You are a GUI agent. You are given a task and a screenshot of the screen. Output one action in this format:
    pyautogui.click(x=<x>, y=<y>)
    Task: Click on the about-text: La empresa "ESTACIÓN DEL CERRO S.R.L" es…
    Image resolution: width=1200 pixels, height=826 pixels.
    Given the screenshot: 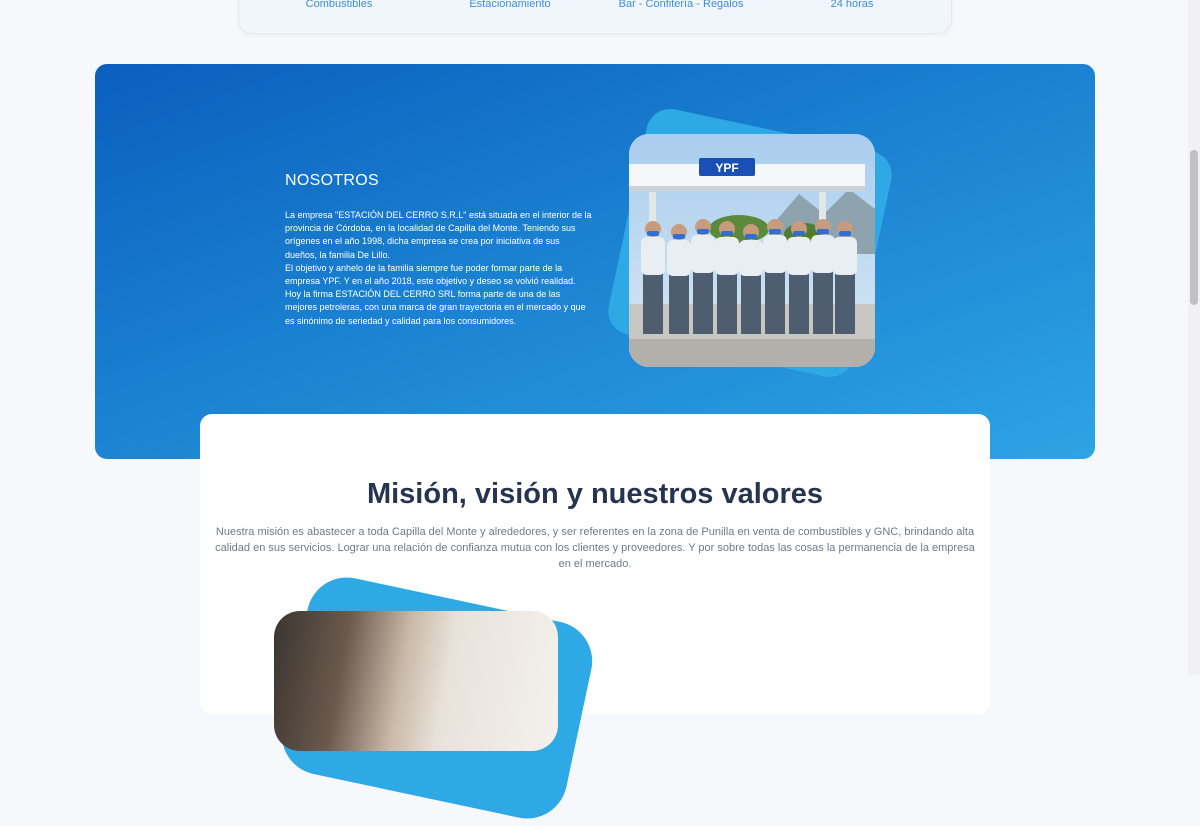 What is the action you would take?
    pyautogui.click(x=439, y=268)
    